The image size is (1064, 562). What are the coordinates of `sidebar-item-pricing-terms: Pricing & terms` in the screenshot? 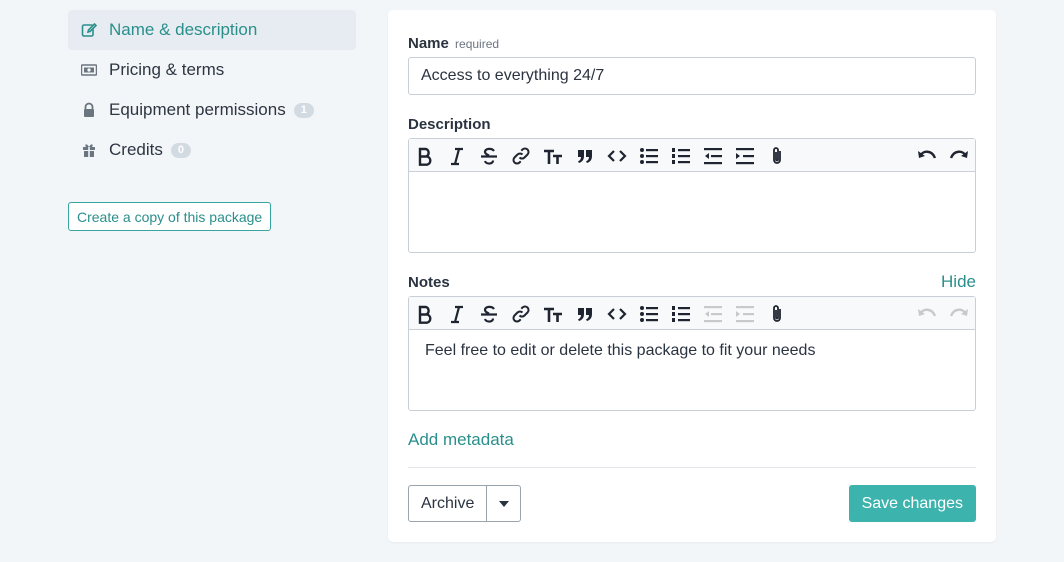 It's located at (212, 70).